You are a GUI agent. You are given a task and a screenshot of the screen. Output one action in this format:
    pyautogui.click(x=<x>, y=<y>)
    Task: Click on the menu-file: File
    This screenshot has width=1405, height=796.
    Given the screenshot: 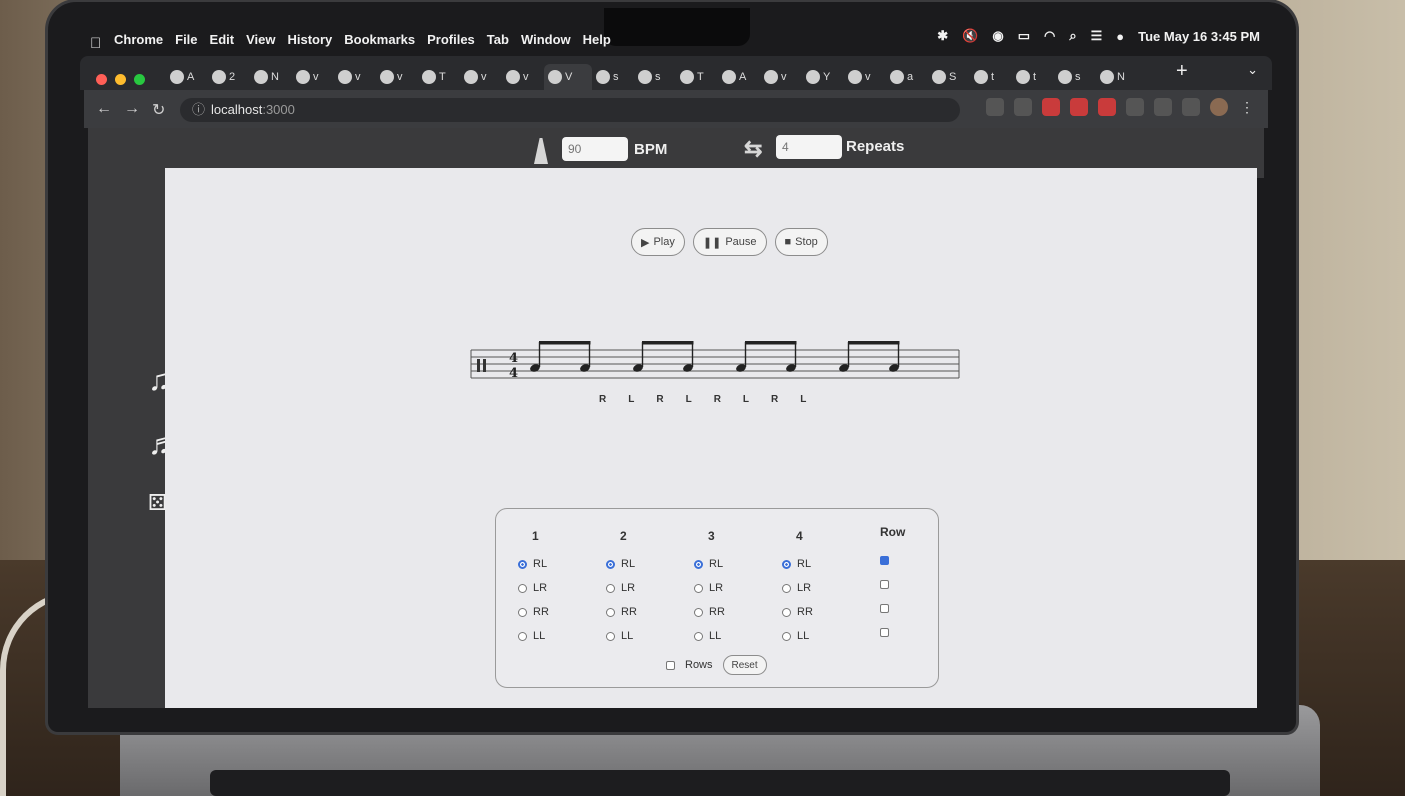 What is the action you would take?
    pyautogui.click(x=186, y=39)
    